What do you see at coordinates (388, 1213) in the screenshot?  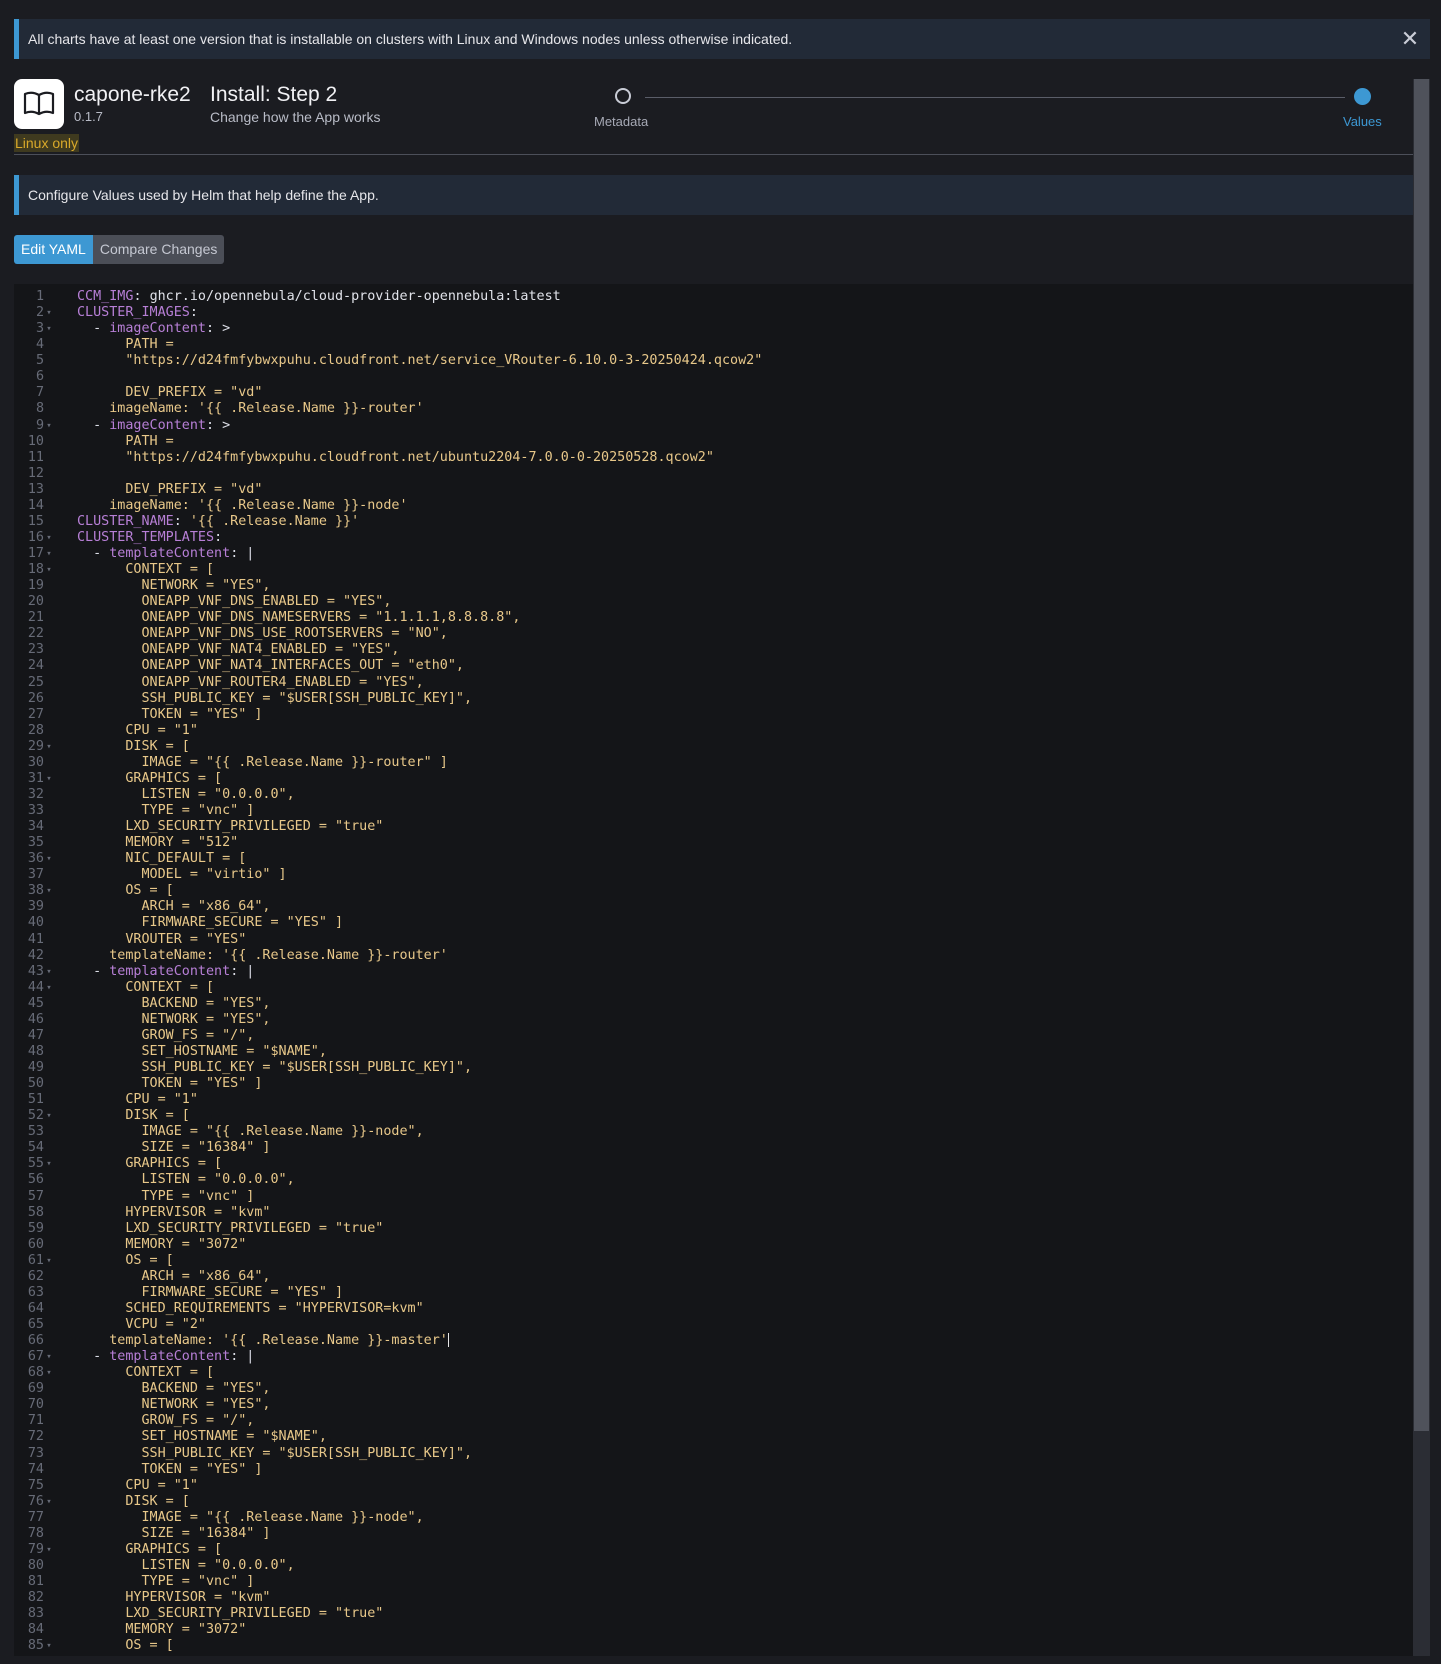 I see `code-line: 58 HYPERVISOR = "kvm"` at bounding box center [388, 1213].